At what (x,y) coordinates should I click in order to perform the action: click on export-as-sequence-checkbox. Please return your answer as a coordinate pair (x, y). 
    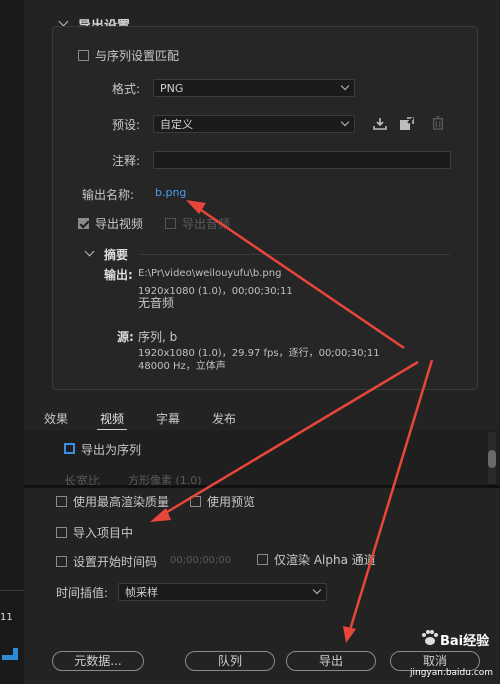
    Looking at the image, I should click on (69, 448).